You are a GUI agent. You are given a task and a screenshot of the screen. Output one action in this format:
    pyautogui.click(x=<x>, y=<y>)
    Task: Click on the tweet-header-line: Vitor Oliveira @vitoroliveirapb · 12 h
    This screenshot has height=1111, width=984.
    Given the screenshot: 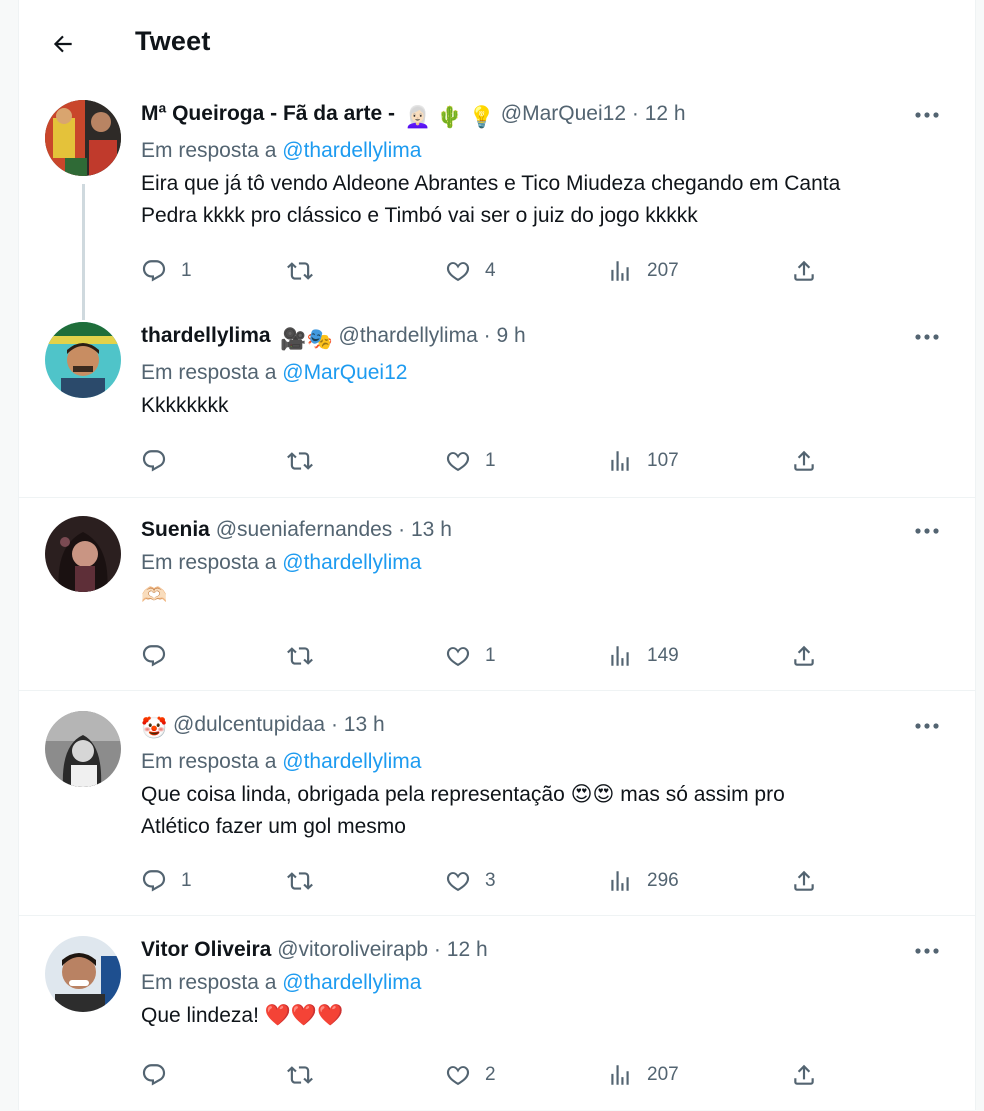 What is the action you would take?
    pyautogui.click(x=543, y=950)
    